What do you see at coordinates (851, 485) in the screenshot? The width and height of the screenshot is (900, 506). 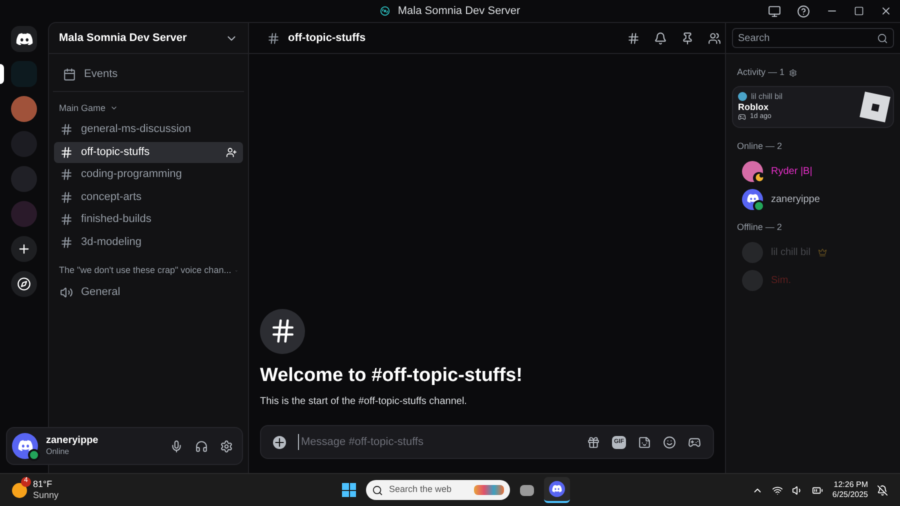 I see `clock-time: 12:26 PM` at bounding box center [851, 485].